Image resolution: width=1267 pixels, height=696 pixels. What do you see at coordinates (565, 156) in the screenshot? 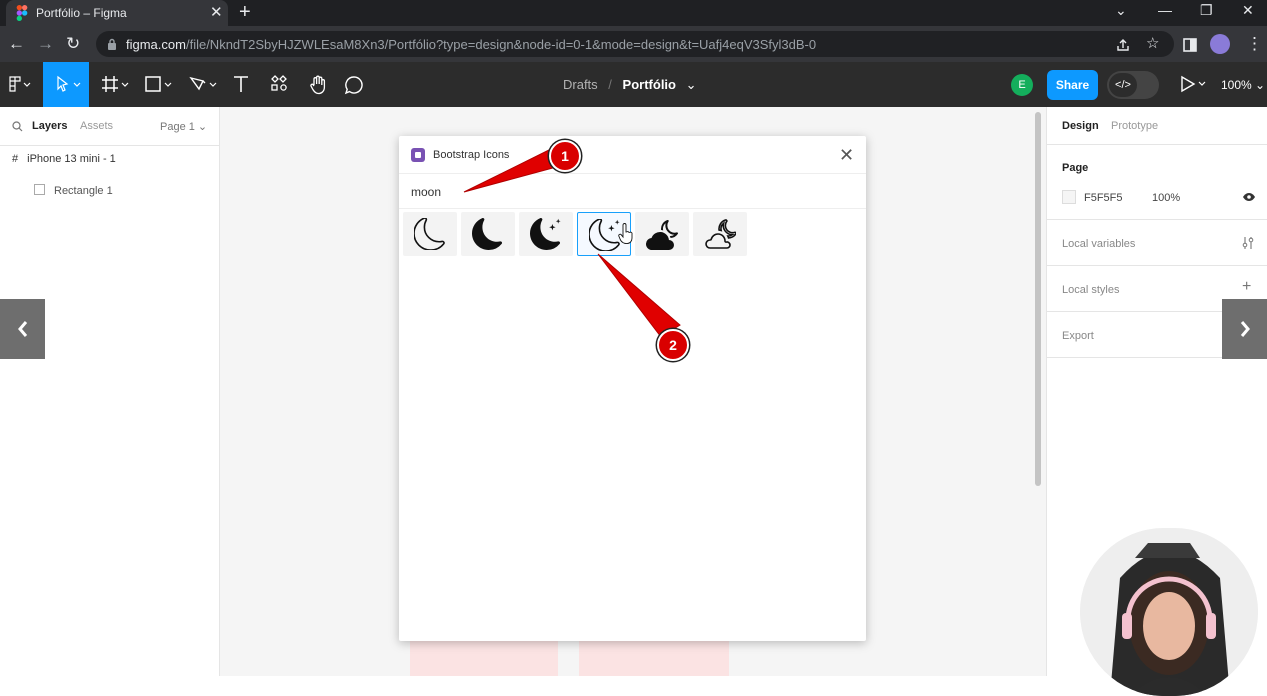
I see `annotation-badge-1: 1` at bounding box center [565, 156].